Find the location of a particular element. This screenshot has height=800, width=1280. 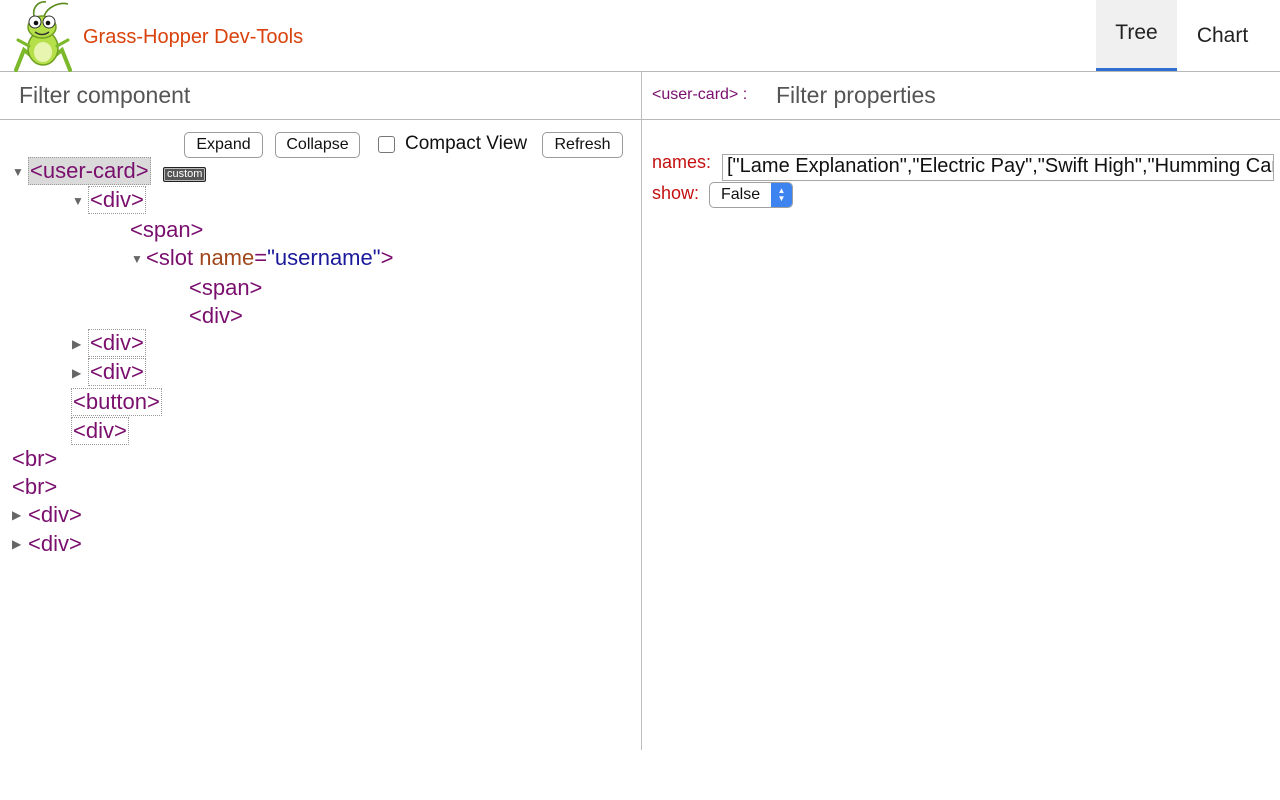

grasshopper-logo-icon is located at coordinates (41, 36).